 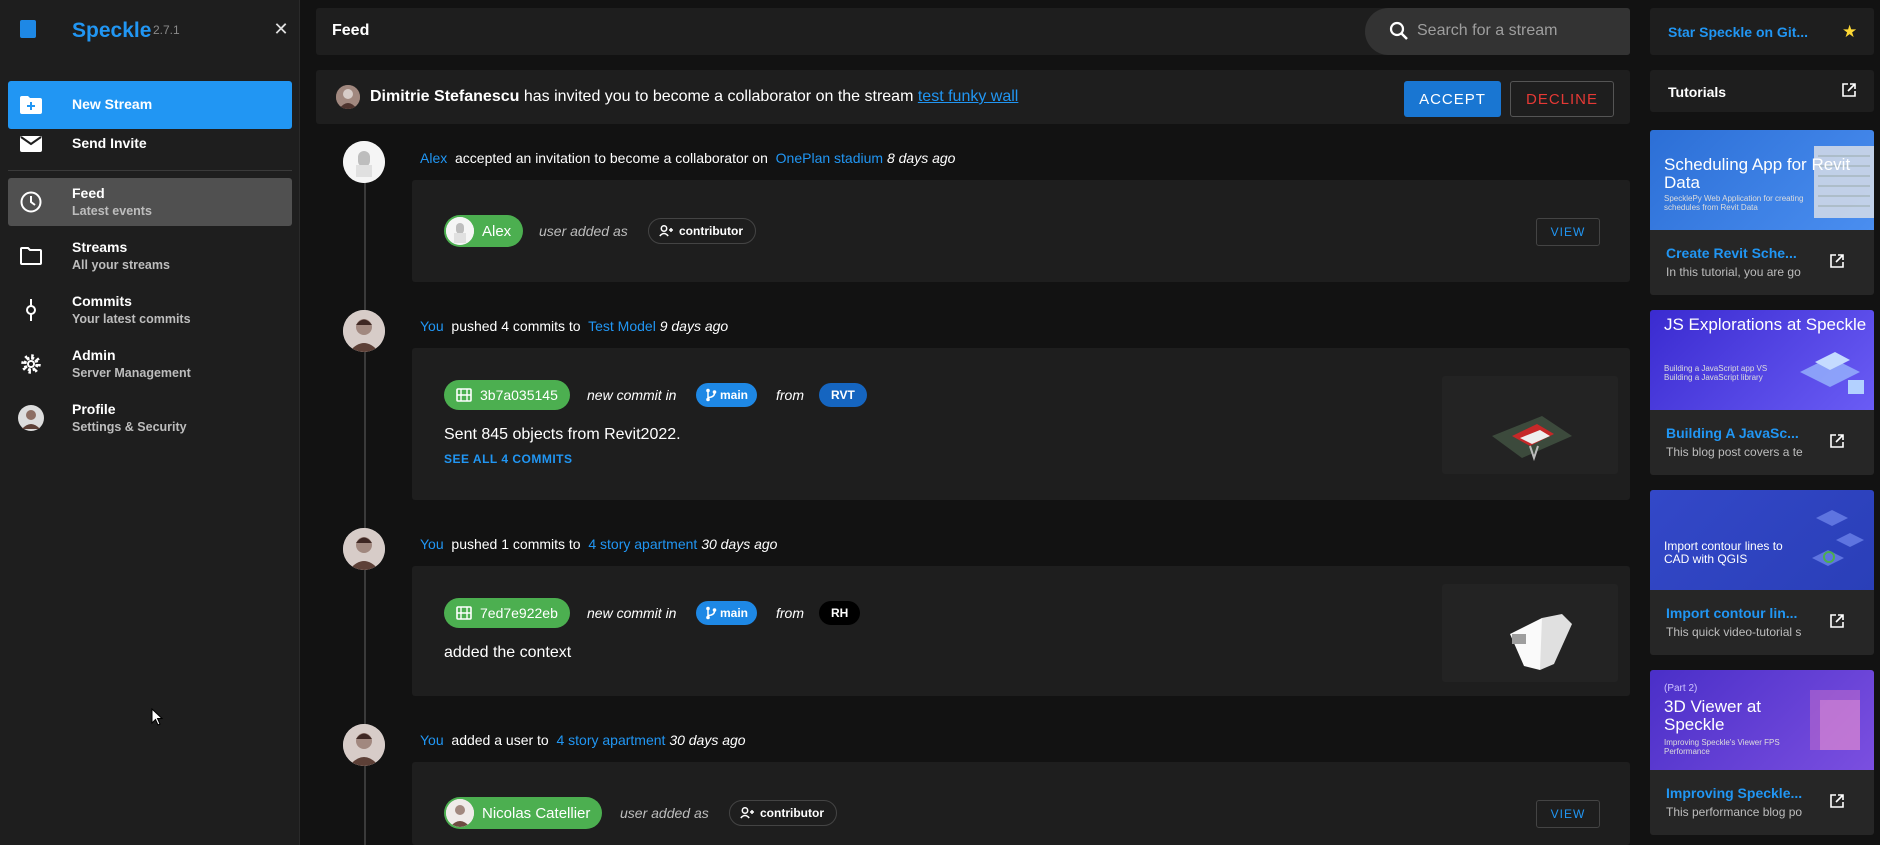 I want to click on user-chip: Nicolas Catellier, so click(x=523, y=813).